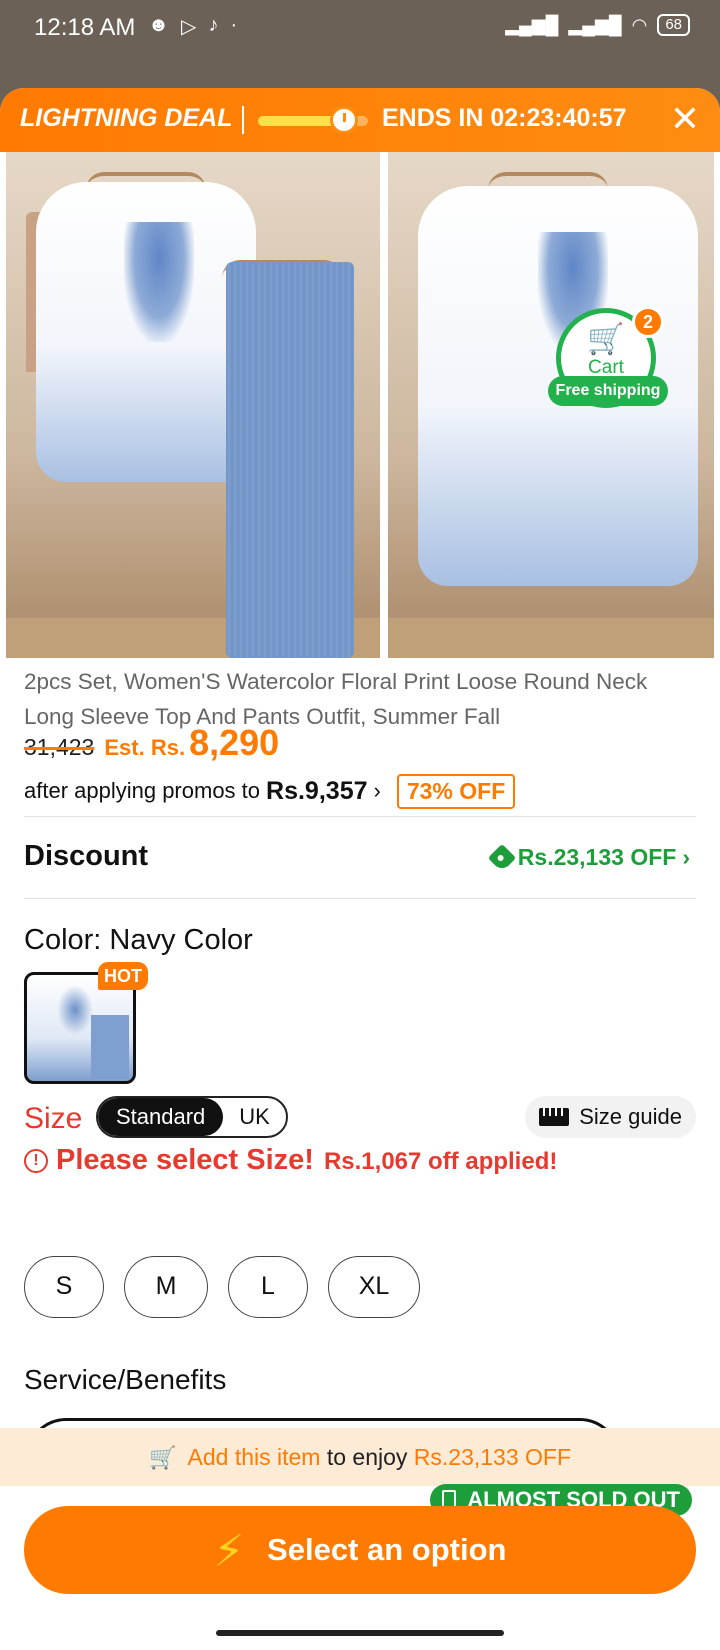  What do you see at coordinates (360, 120) in the screenshot?
I see `lightning-deal-bar: LIGHTNING DEAL ENDS IN 02:23:40:57 ✕` at bounding box center [360, 120].